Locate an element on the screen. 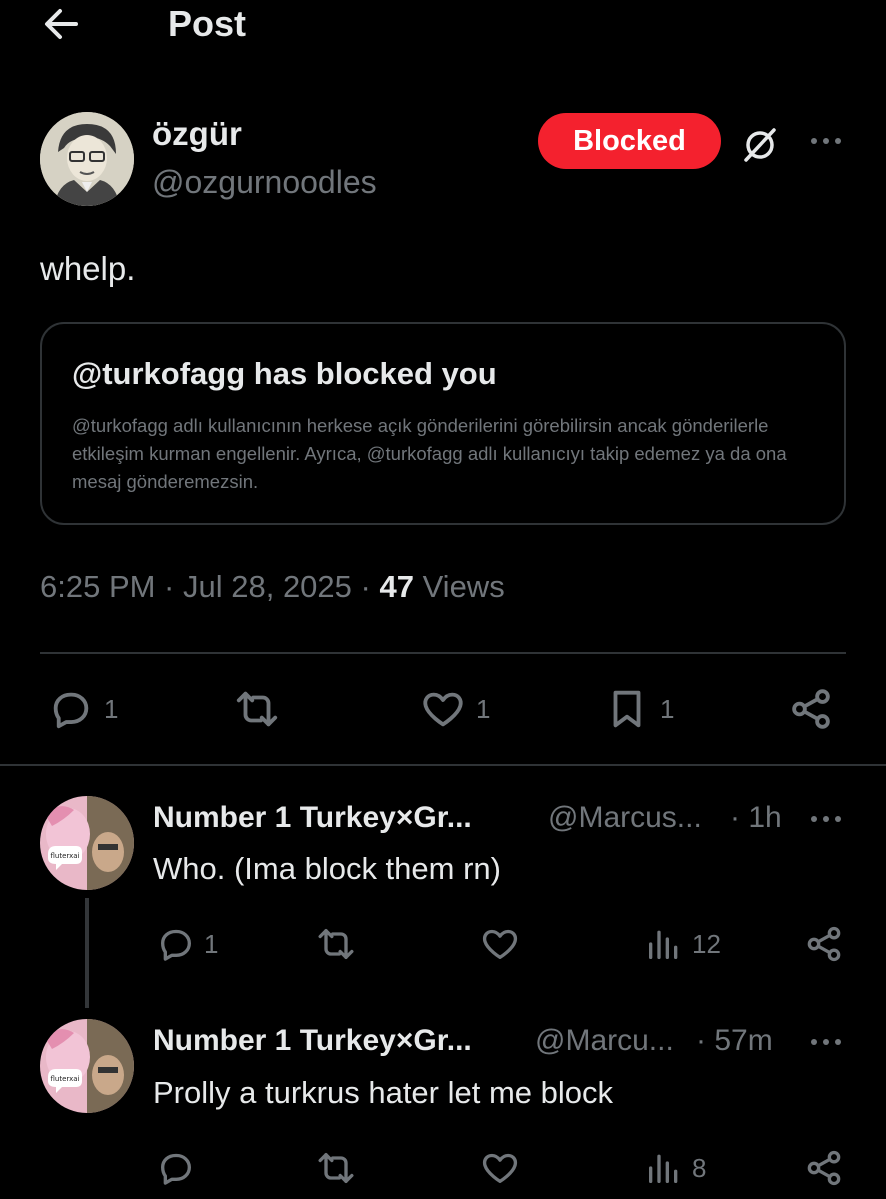  back-arrow-icon is located at coordinates (62, 24).